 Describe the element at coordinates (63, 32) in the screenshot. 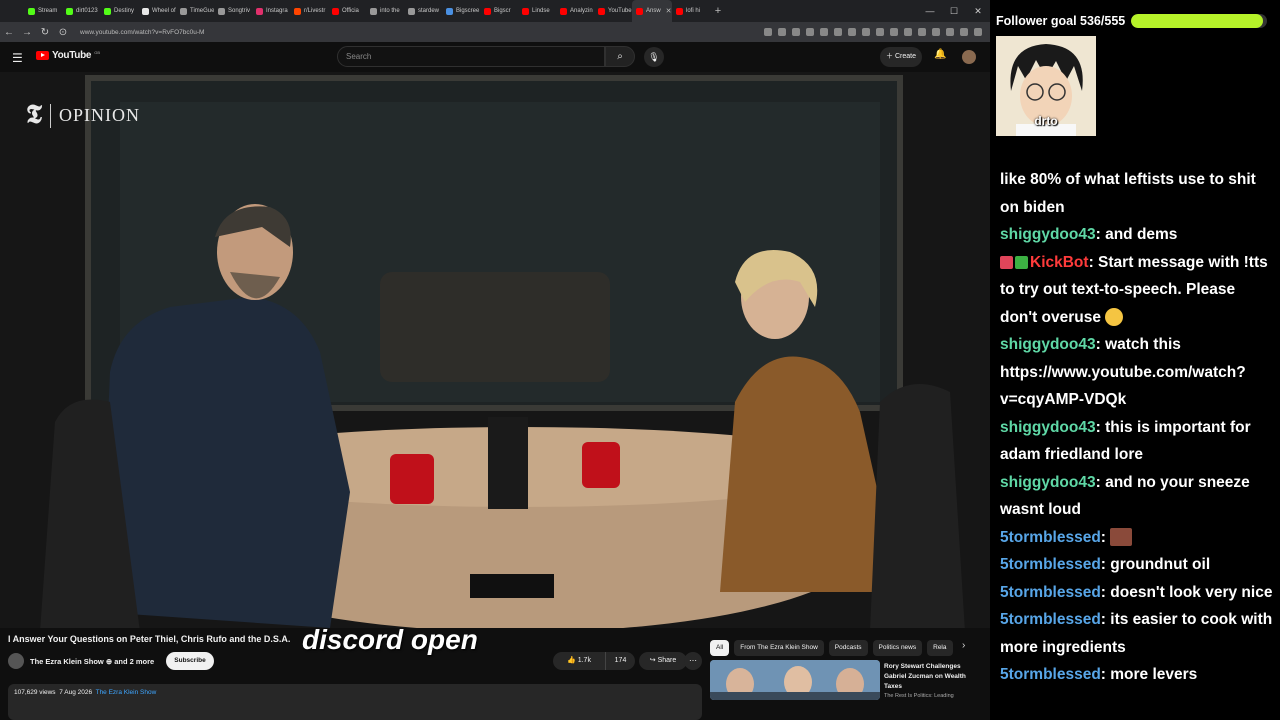

I see `site-info-icon: ⊙` at that location.